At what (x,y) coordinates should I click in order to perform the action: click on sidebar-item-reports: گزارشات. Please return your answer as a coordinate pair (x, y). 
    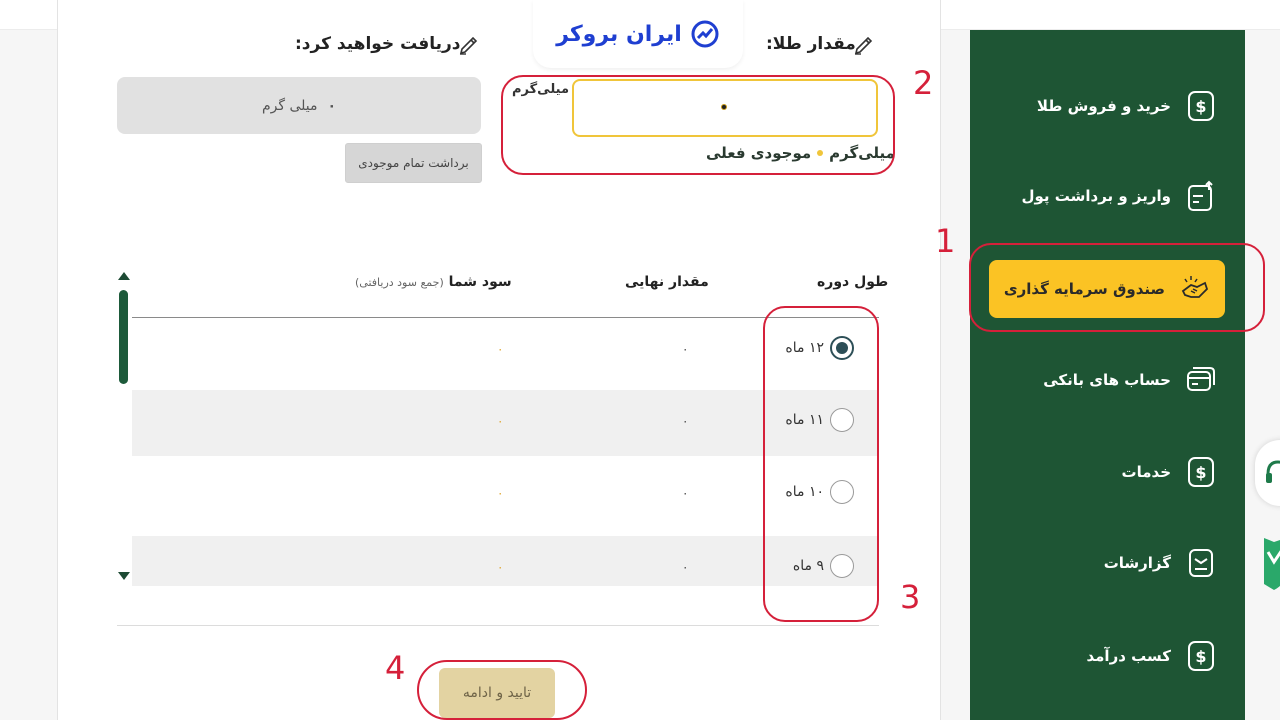
    Looking at the image, I should click on (1107, 563).